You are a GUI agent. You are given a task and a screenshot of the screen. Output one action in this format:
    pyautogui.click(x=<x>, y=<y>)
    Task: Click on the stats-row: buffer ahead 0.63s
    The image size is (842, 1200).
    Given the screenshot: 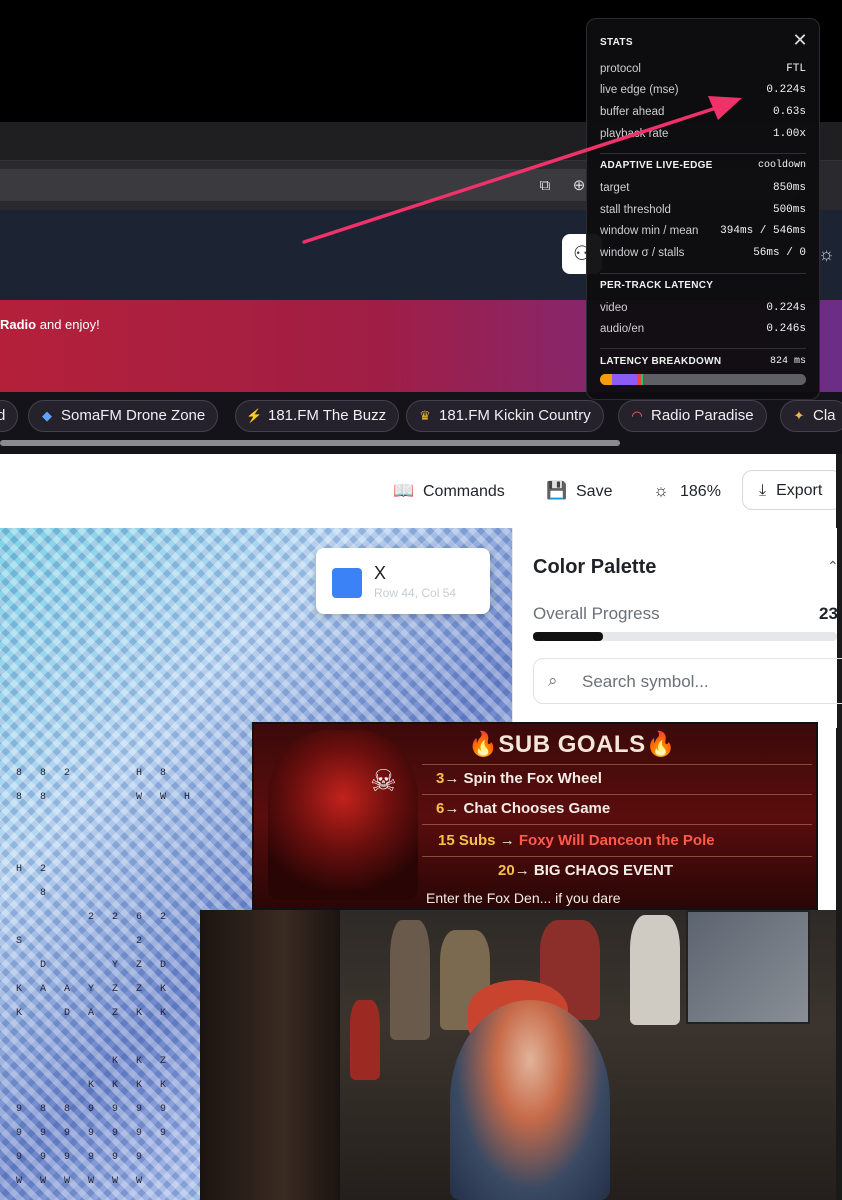 What is the action you would take?
    pyautogui.click(x=703, y=112)
    